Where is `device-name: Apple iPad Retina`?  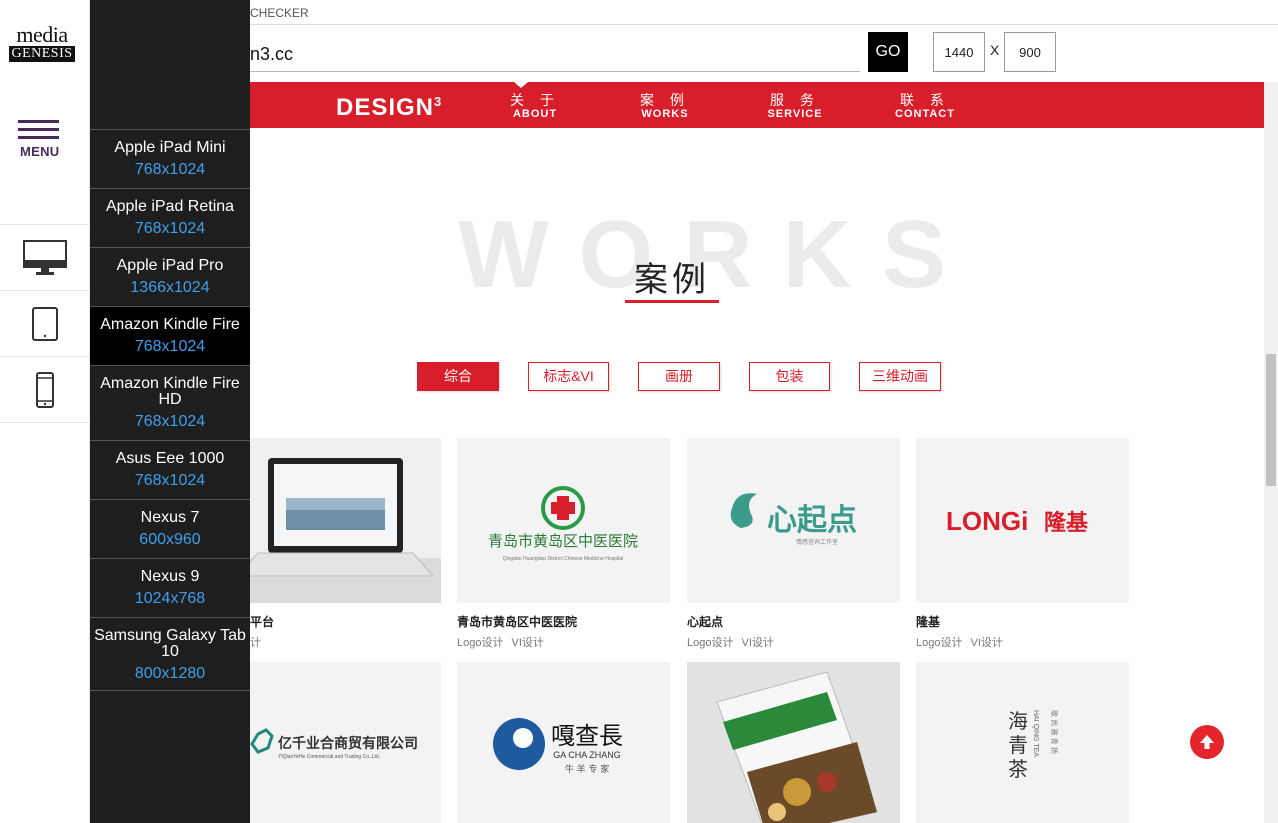
device-name: Apple iPad Retina is located at coordinates (170, 206).